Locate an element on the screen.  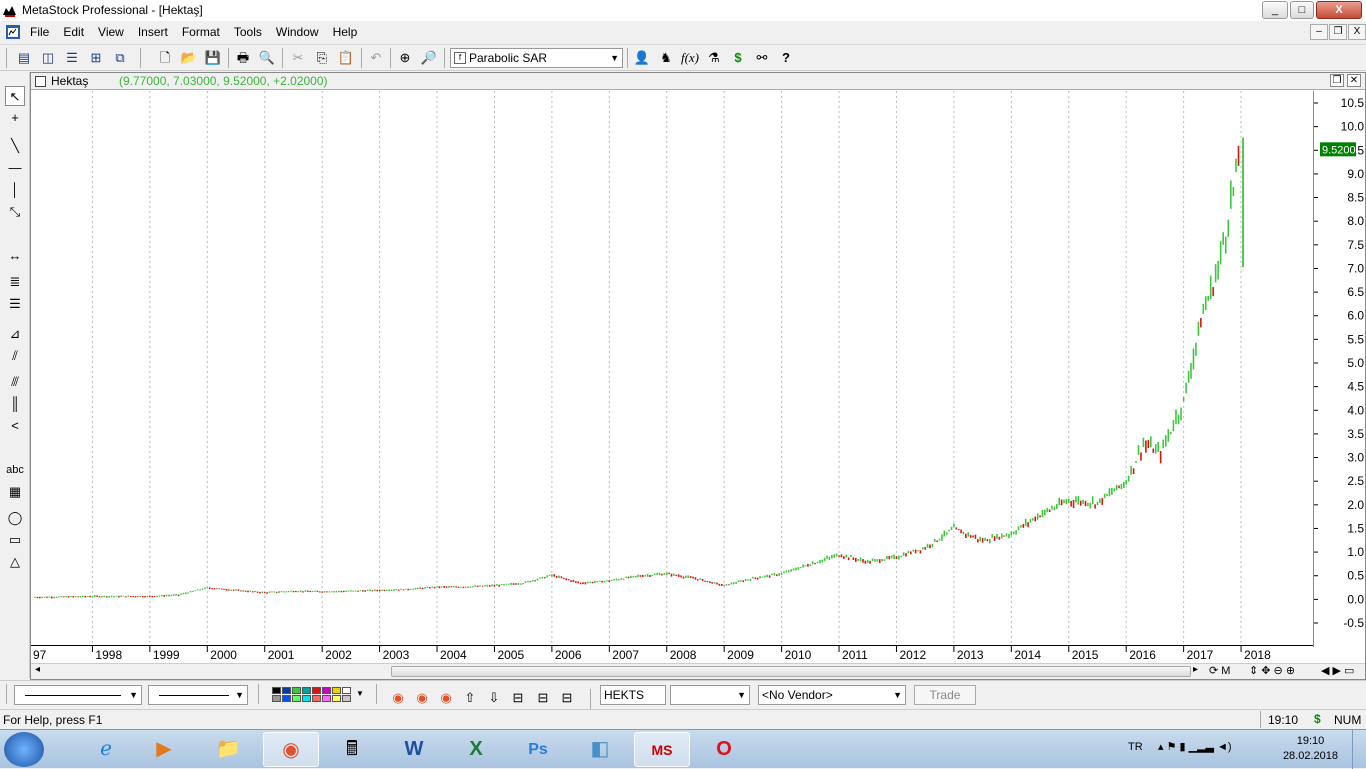
crosshair-tool-icon: + is located at coordinates (15, 118).